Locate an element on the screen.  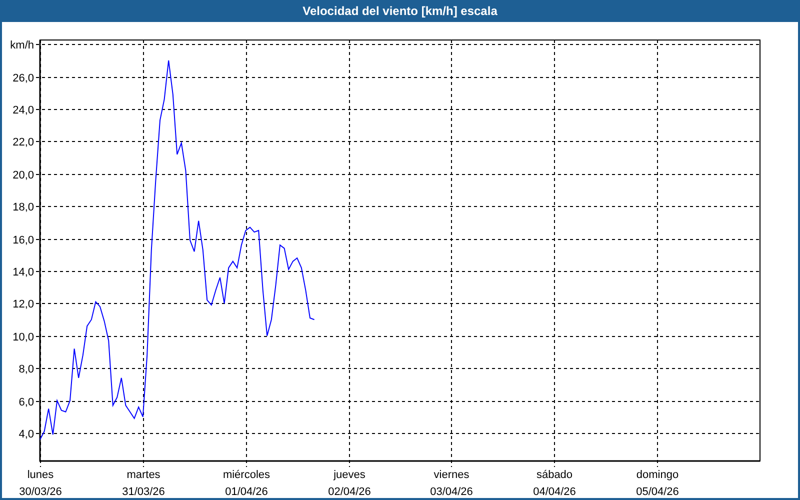
y-tick-label: km/h is located at coordinates (22, 46).